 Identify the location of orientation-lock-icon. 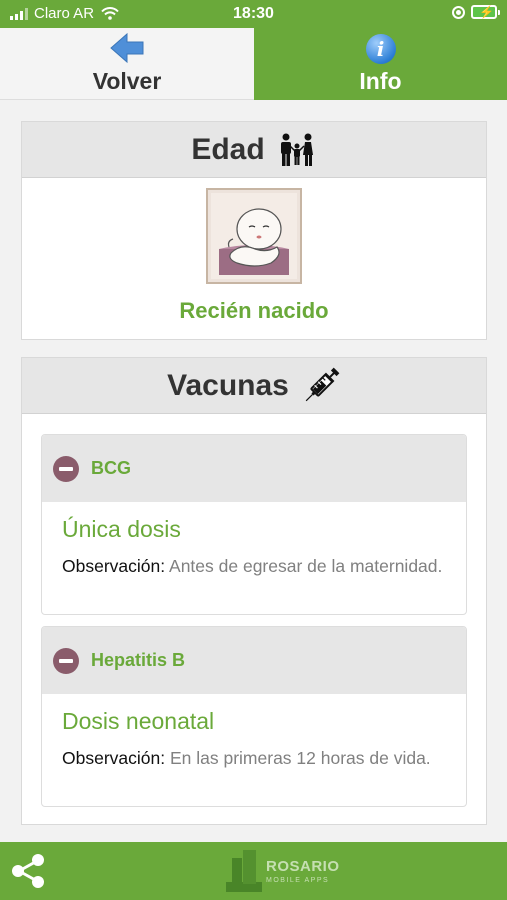
(458, 12).